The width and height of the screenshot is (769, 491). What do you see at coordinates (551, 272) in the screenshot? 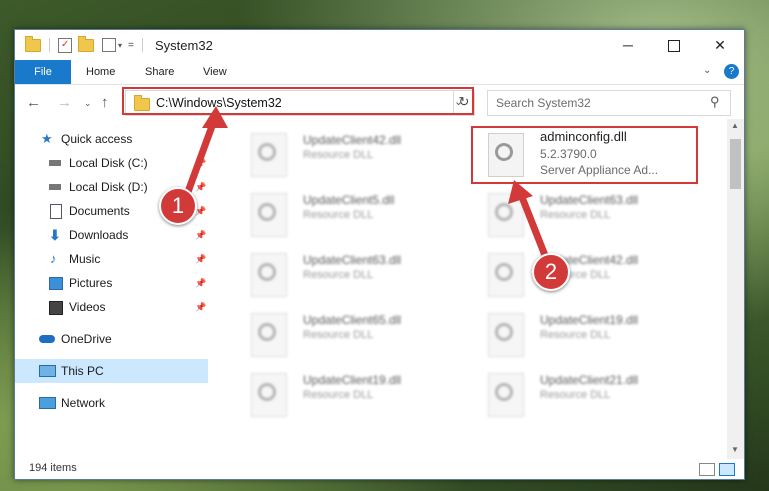
I see `callout-2: 2` at bounding box center [551, 272].